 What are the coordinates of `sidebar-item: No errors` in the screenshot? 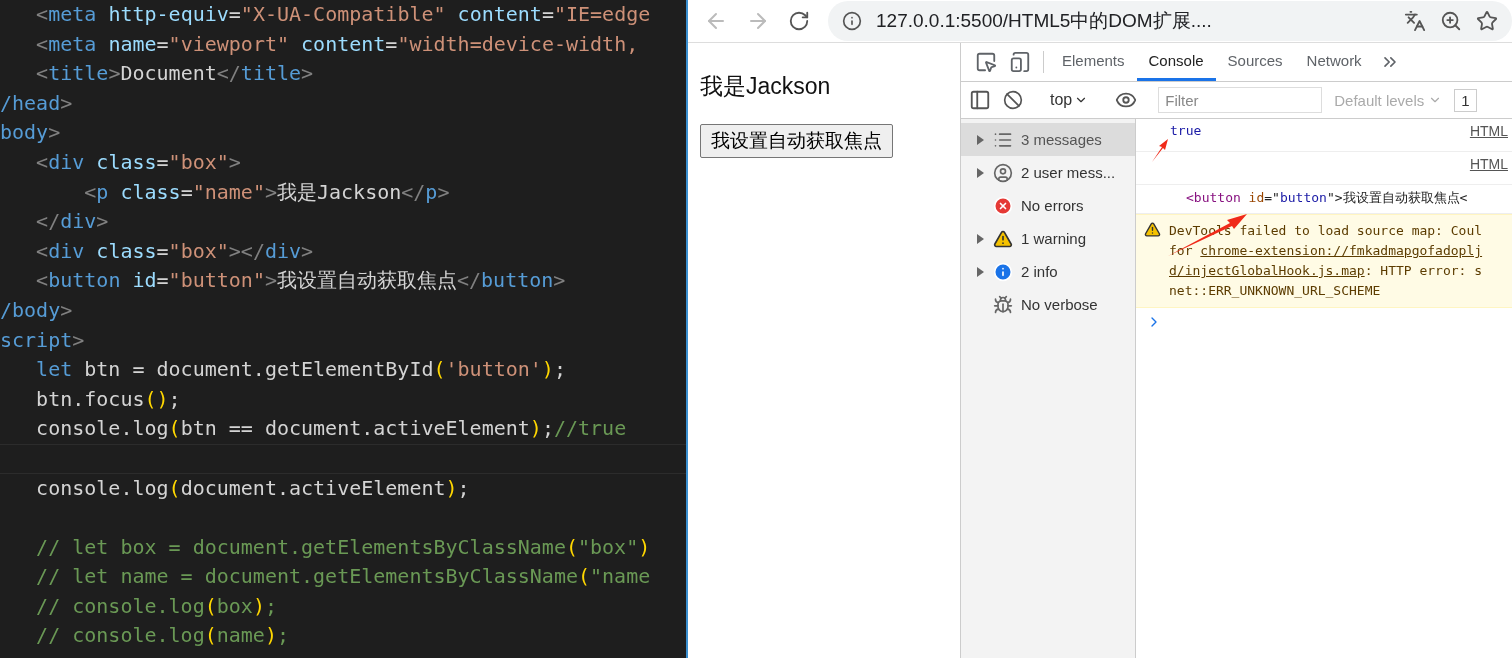 It's located at (1048, 205).